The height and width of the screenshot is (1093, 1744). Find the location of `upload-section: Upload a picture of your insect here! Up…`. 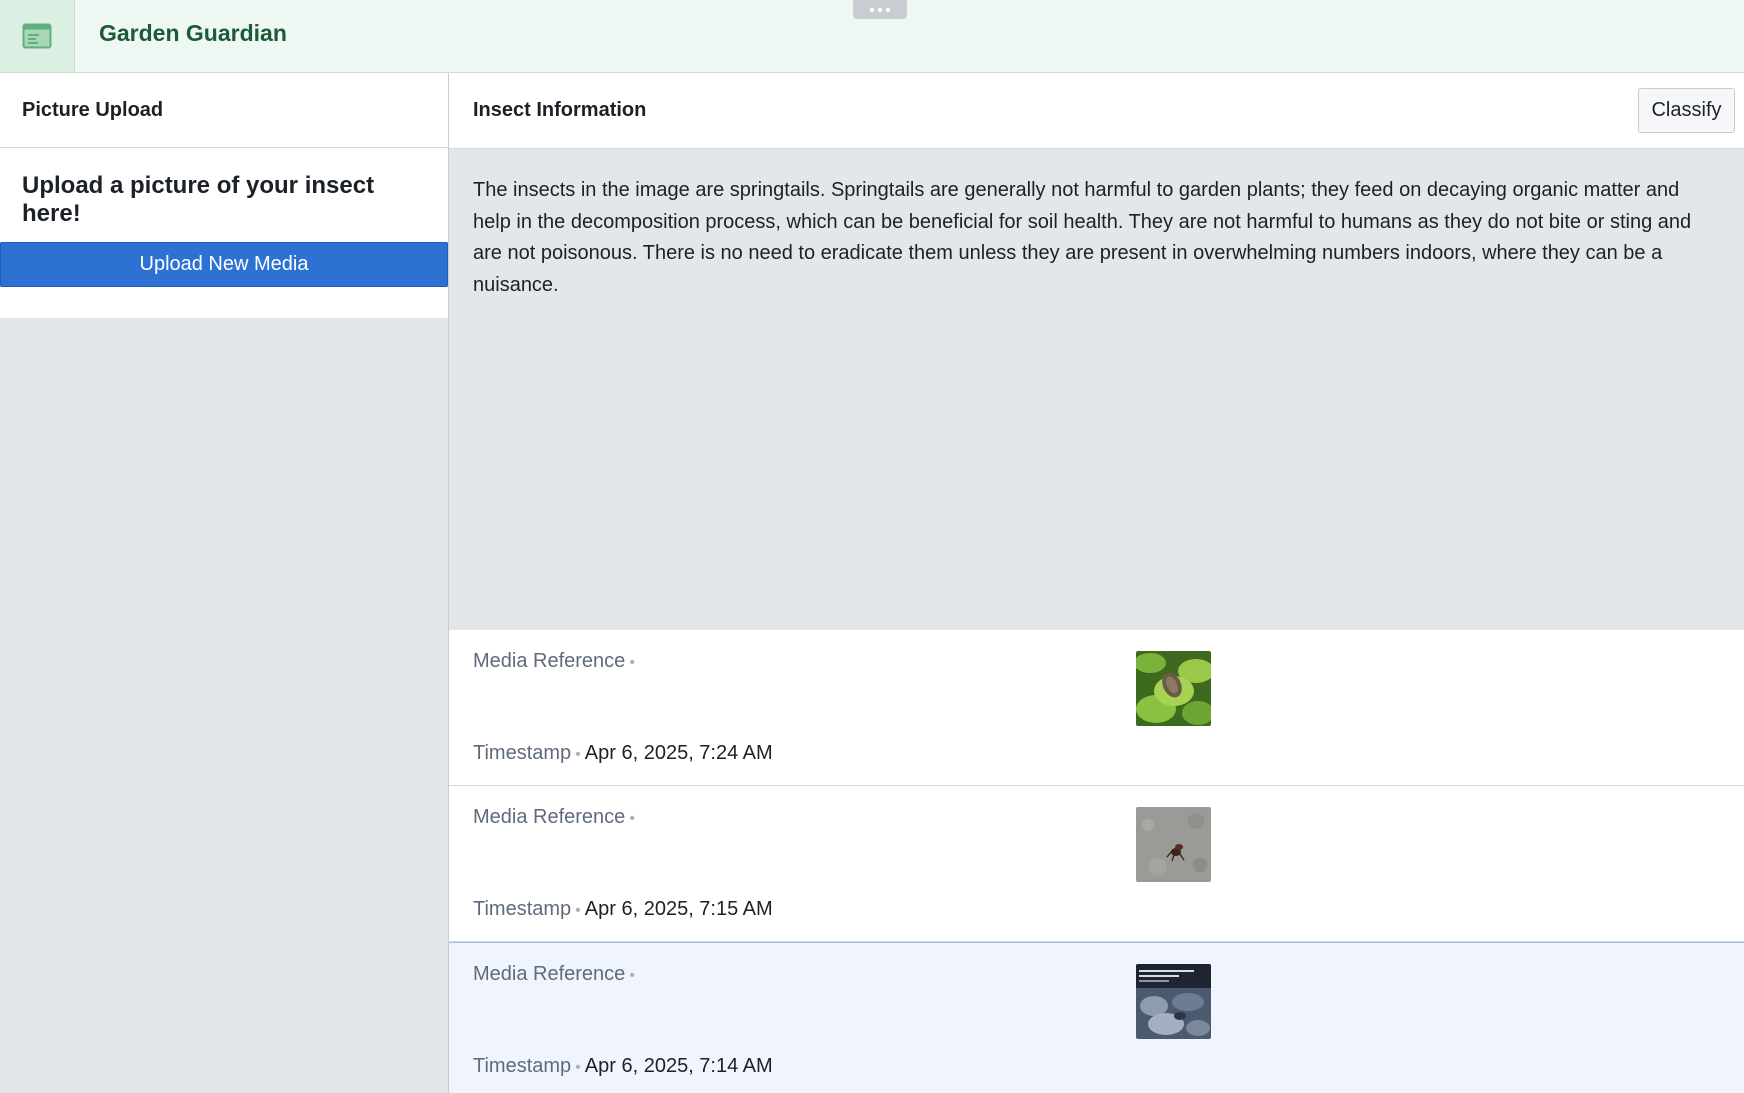

upload-section: Upload a picture of your insect here! Up… is located at coordinates (224, 233).